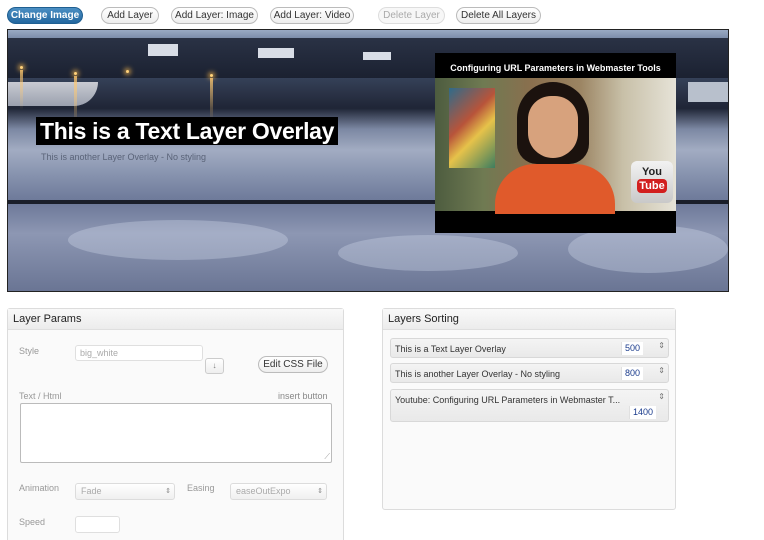 The width and height of the screenshot is (764, 540). I want to click on sort-item: This is a Text Layer Overlay 500 ⇕, so click(529, 348).